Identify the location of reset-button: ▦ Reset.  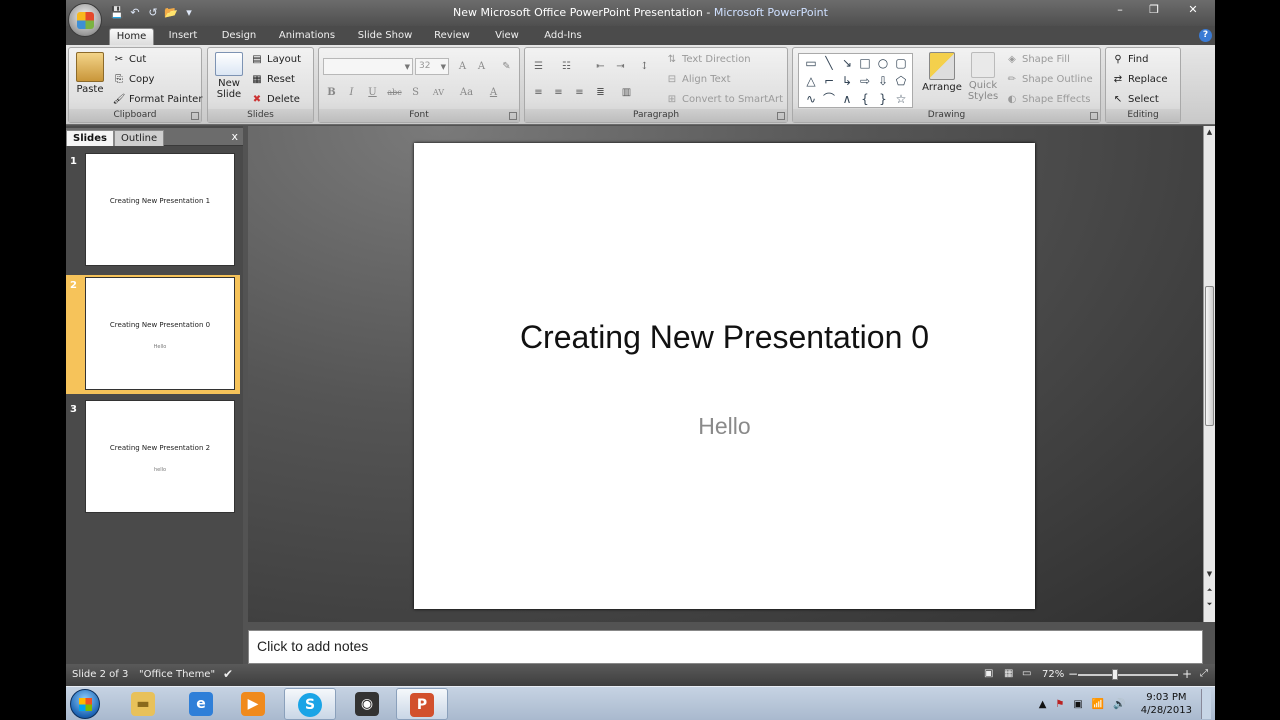
(272, 79).